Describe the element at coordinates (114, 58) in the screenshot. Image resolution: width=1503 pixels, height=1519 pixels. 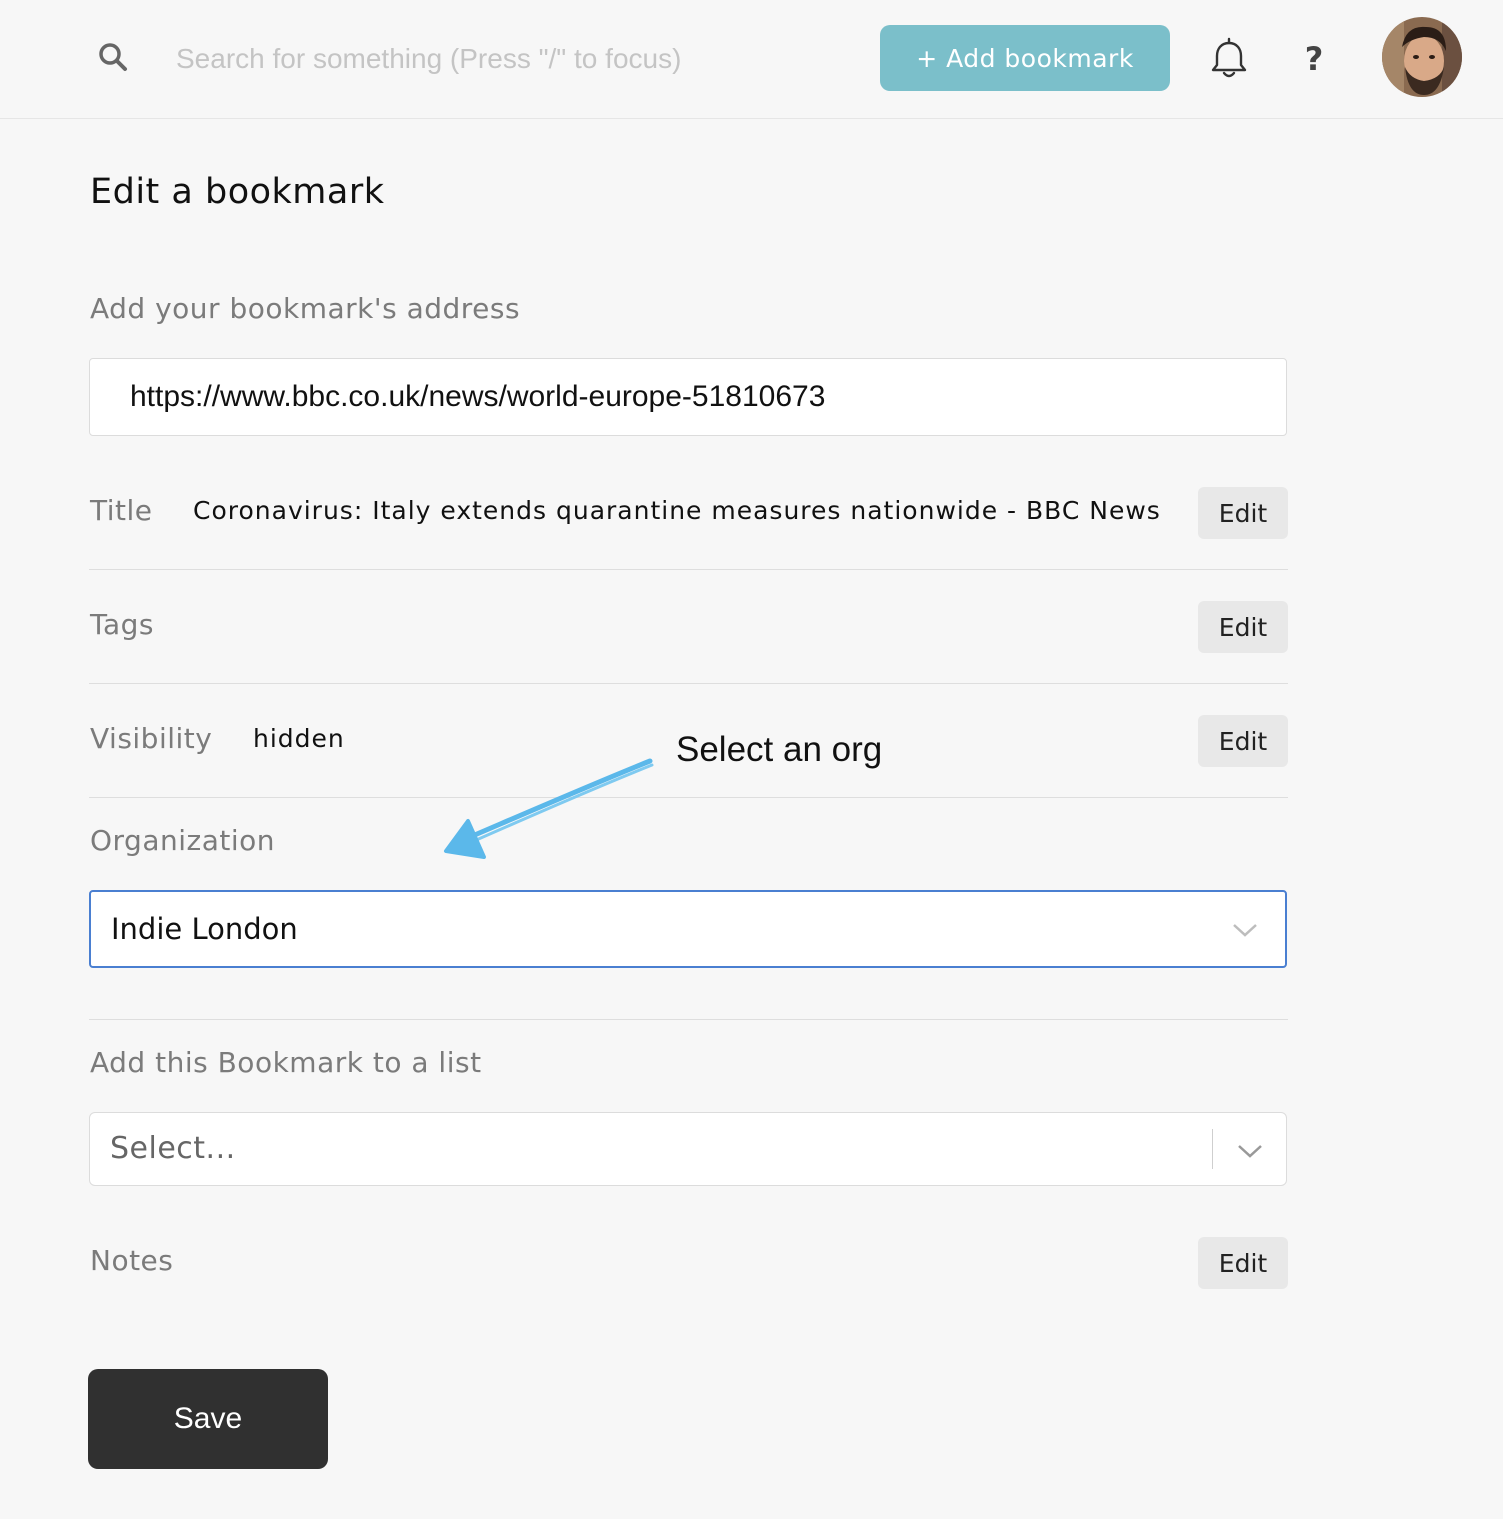
I see `search-icon` at that location.